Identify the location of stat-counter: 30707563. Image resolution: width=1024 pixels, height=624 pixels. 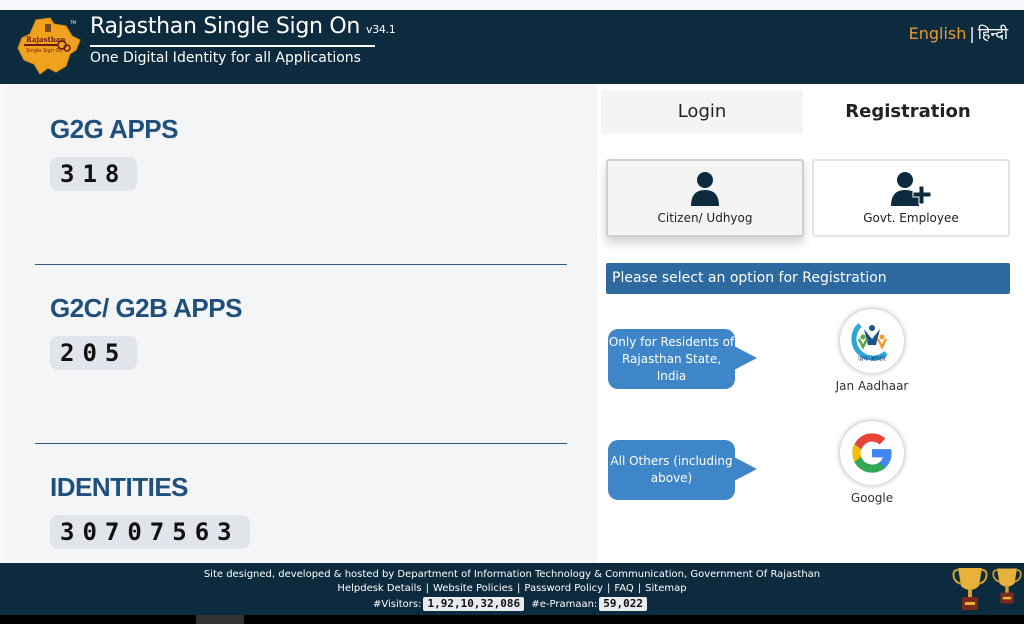
(150, 532).